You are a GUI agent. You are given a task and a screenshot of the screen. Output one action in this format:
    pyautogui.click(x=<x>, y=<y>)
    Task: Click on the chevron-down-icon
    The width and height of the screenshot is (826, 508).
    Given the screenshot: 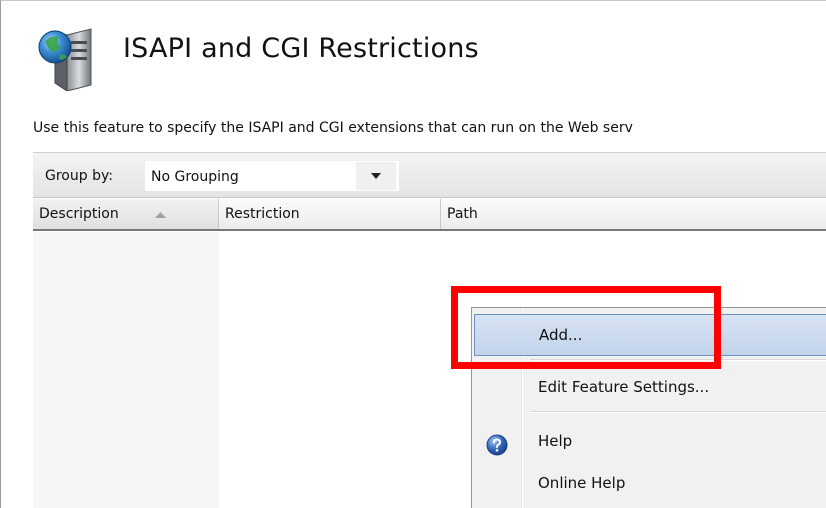 What is the action you would take?
    pyautogui.click(x=376, y=176)
    